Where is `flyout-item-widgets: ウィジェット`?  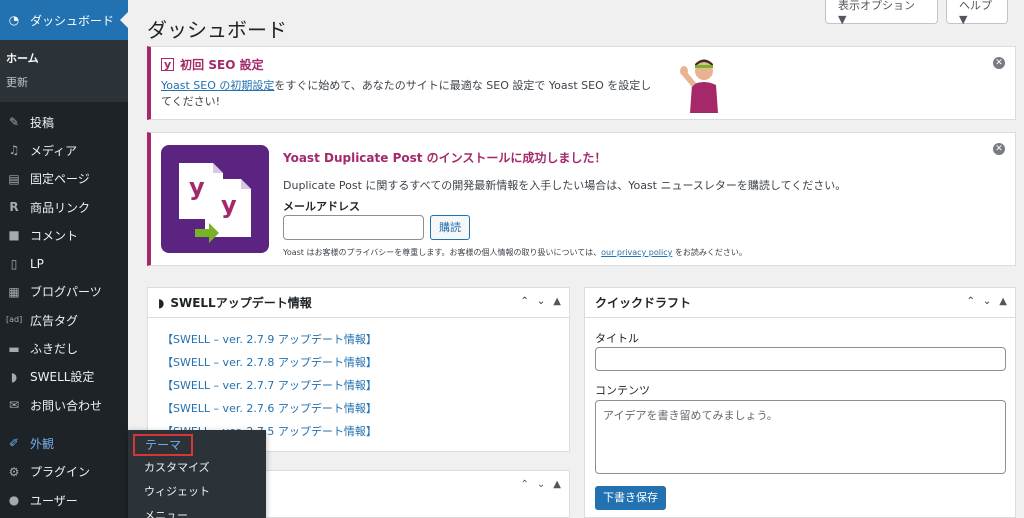 flyout-item-widgets: ウィジェット is located at coordinates (197, 492).